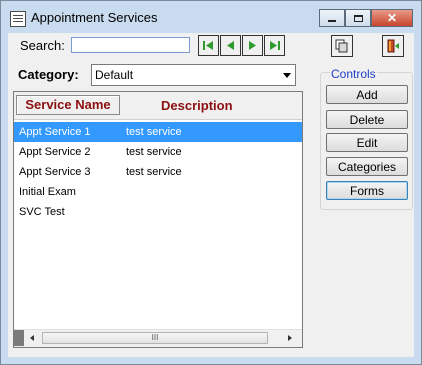 Image resolution: width=422 pixels, height=365 pixels. I want to click on previous-record-button, so click(230, 45).